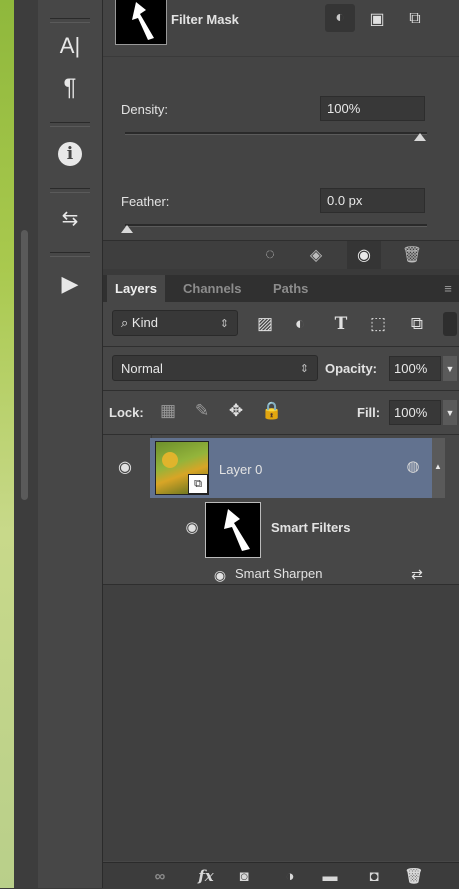  Describe the element at coordinates (300, 324) in the screenshot. I see `adjustment-layer-filter-icon: ◐` at that location.